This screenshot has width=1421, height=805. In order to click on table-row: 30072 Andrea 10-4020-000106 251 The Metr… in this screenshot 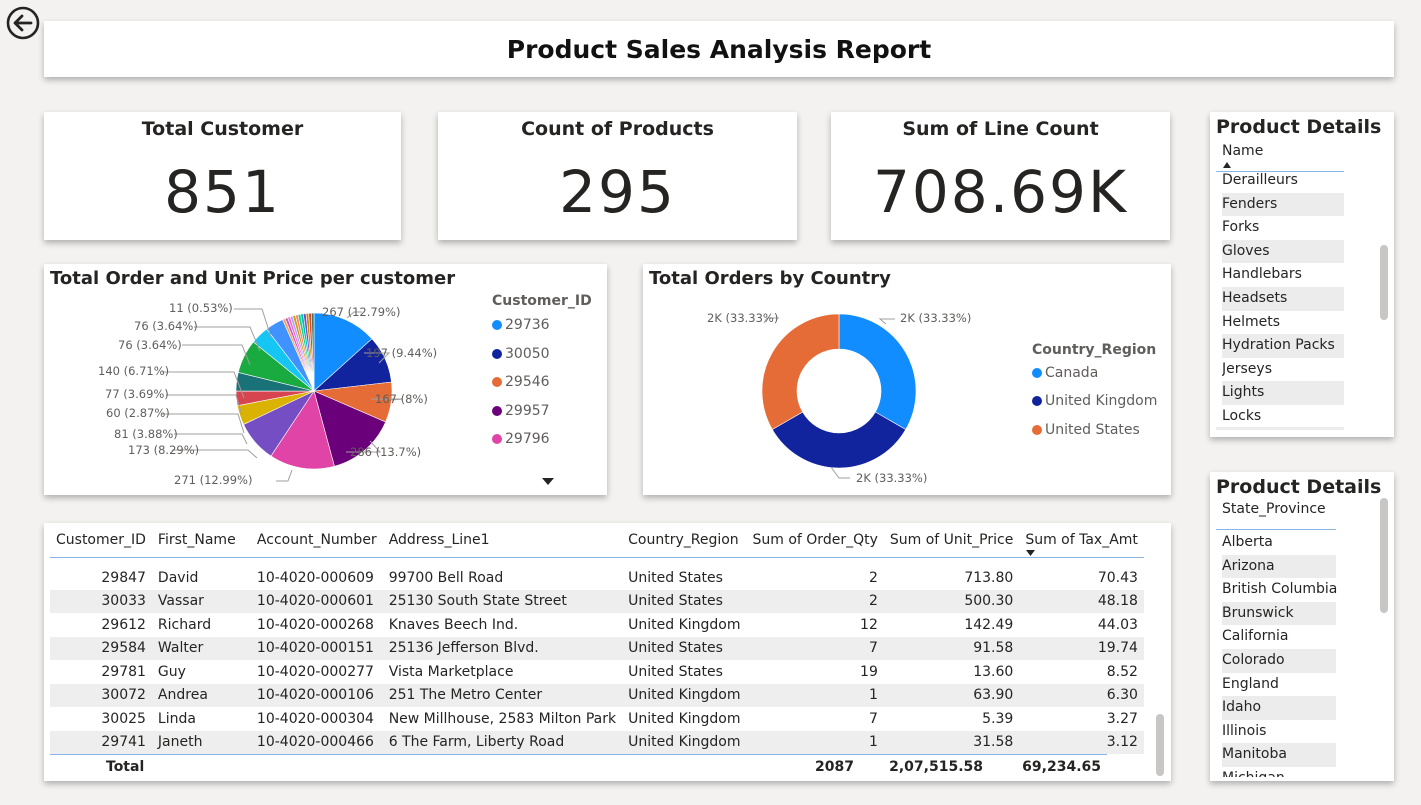, I will do `click(597, 695)`.